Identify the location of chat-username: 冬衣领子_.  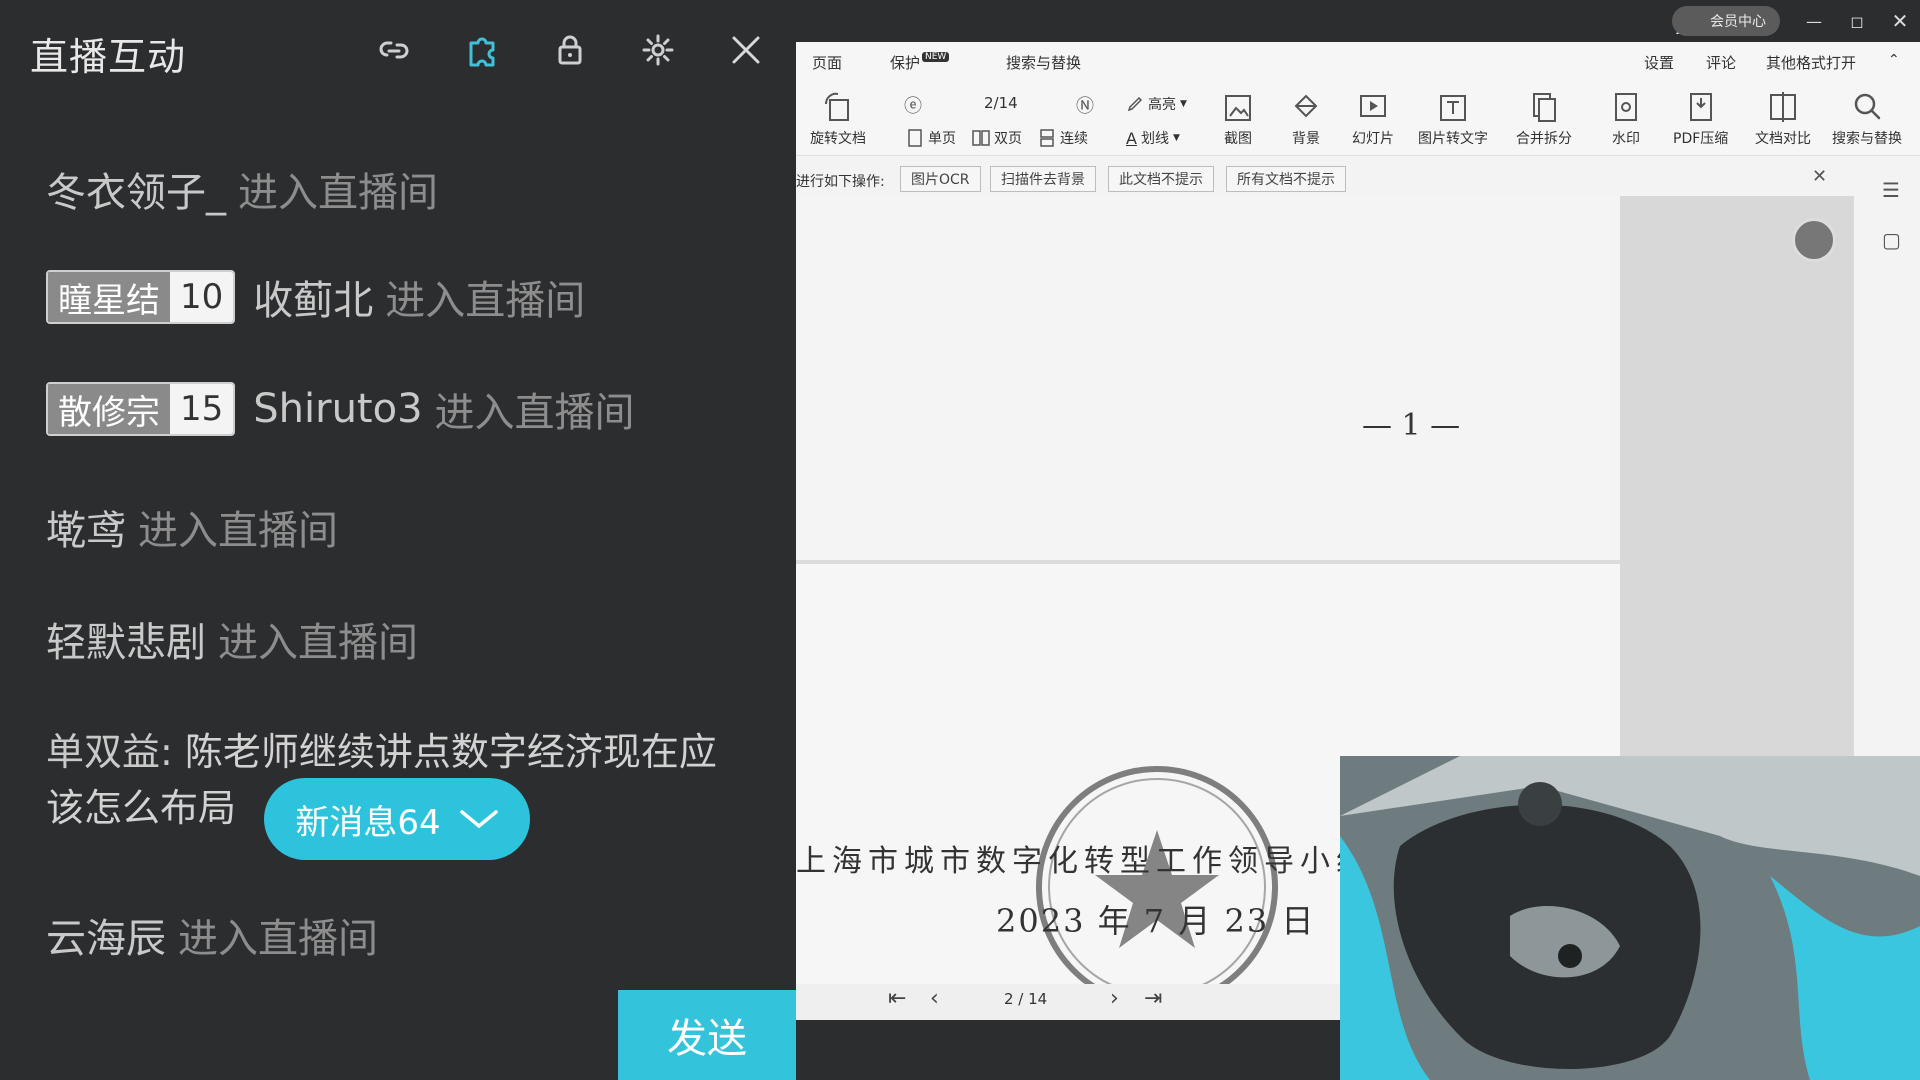
(136, 189).